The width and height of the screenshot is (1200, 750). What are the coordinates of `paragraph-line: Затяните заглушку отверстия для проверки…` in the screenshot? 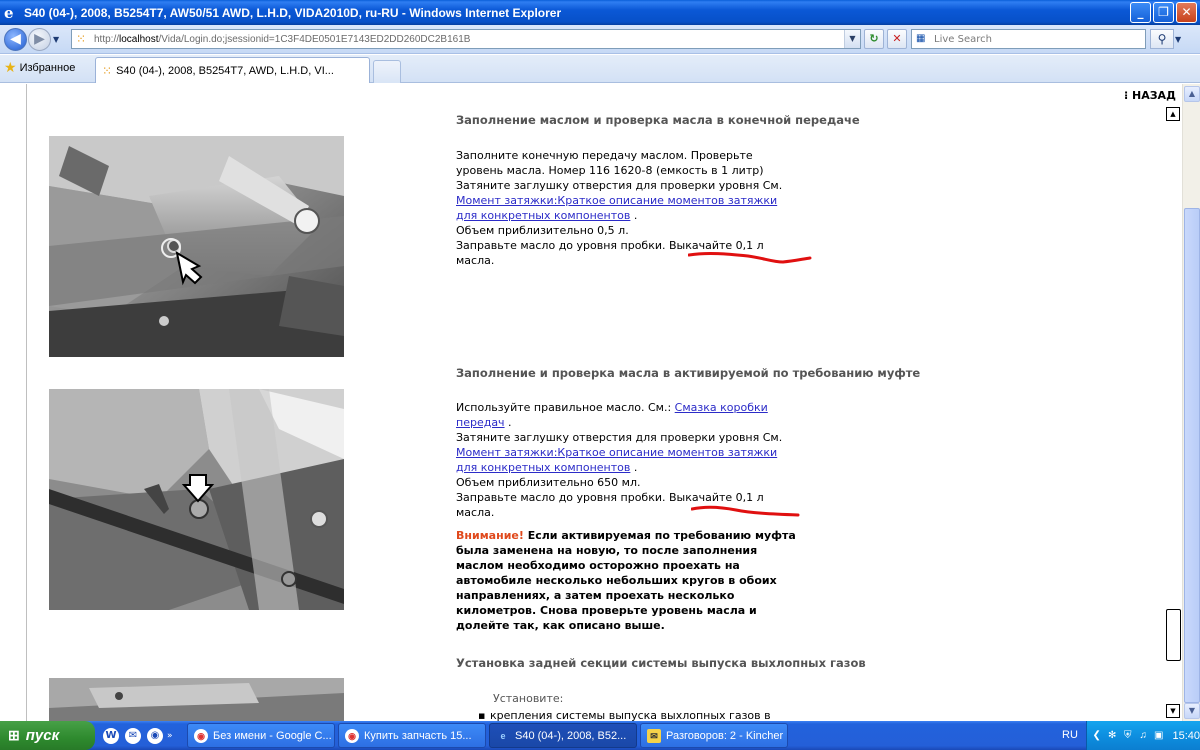 It's located at (619, 185).